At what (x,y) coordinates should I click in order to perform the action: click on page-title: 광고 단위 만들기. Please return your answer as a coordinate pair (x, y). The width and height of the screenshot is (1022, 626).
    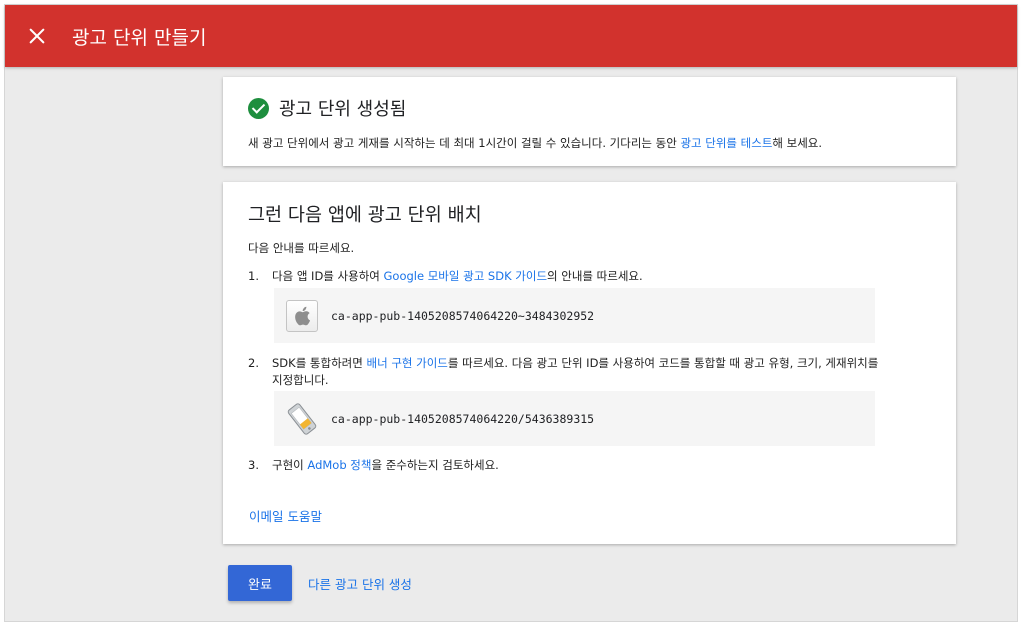
    Looking at the image, I should click on (139, 37).